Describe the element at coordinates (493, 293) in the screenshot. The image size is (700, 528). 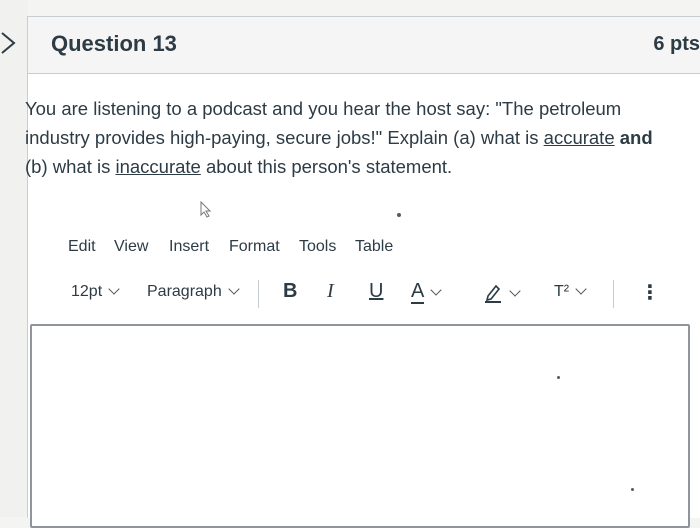
I see `highlighter-icon` at that location.